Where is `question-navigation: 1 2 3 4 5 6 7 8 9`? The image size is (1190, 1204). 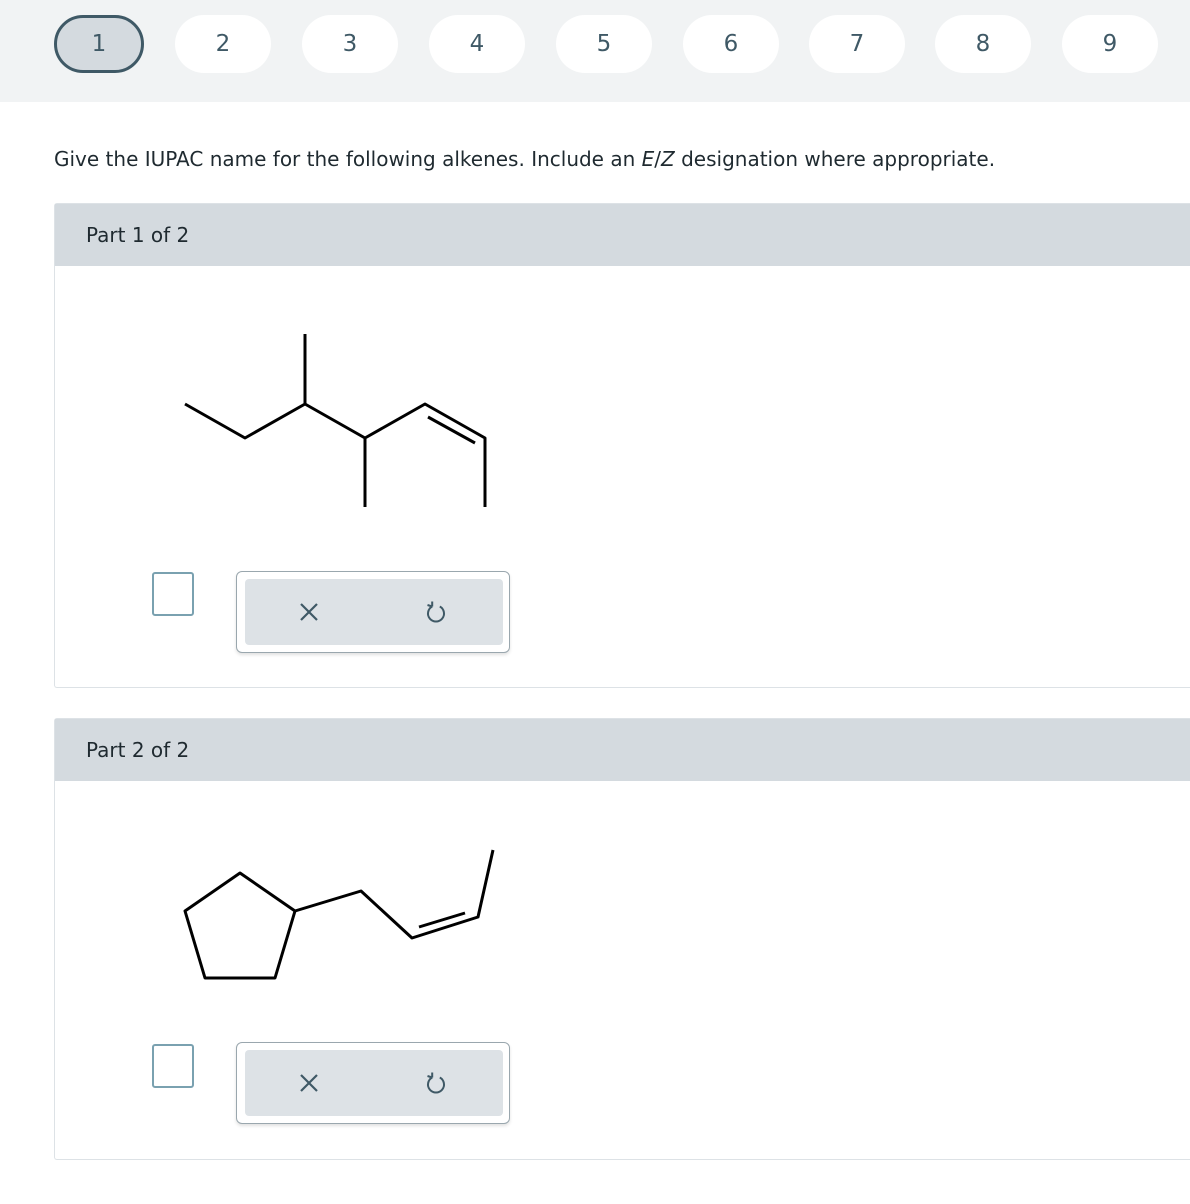
question-navigation: 1 2 3 4 5 6 7 8 9 is located at coordinates (595, 51).